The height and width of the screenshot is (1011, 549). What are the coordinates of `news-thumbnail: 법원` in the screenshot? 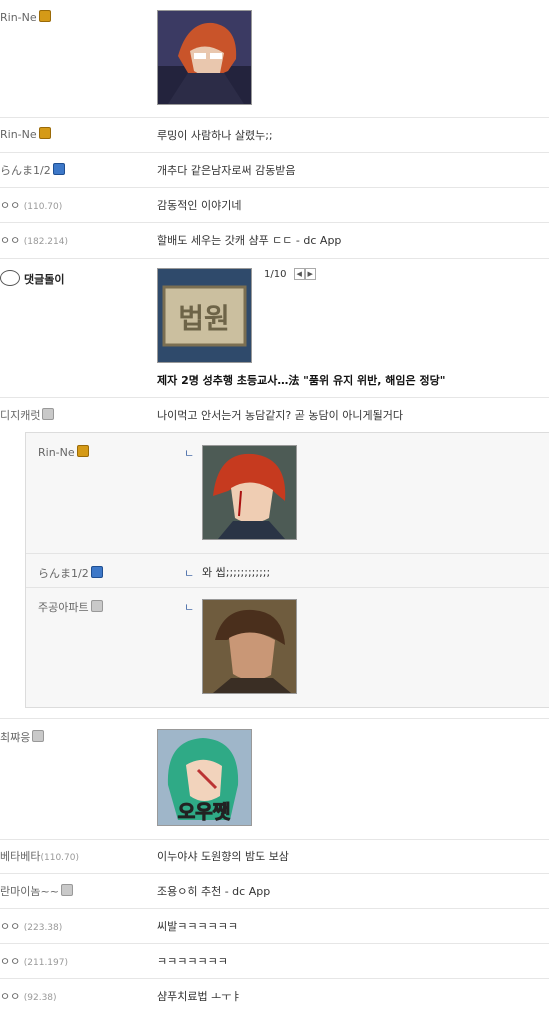 It's located at (204, 315).